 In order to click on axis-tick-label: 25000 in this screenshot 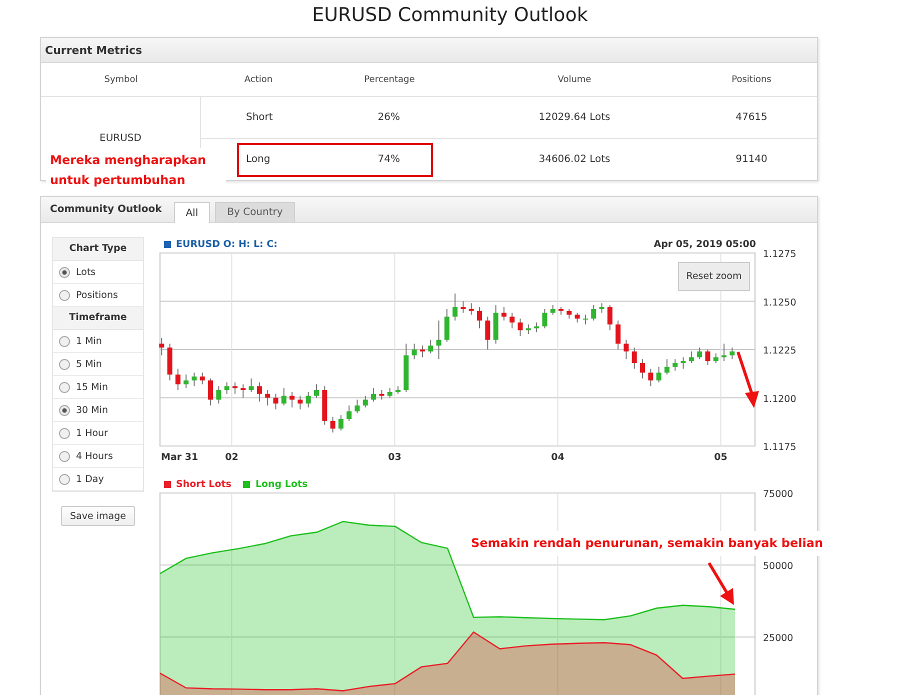, I will do `click(778, 638)`.